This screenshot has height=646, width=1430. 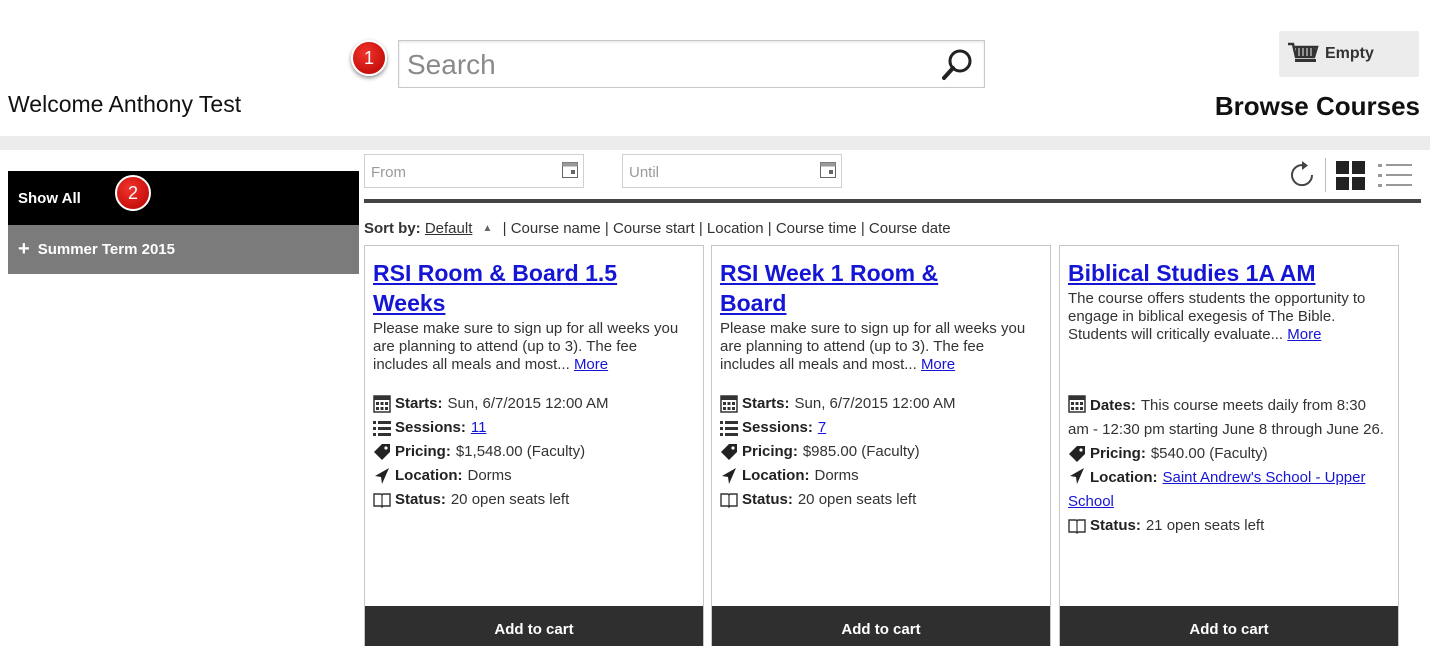 What do you see at coordinates (1317, 106) in the screenshot?
I see `page-title: Browse Courses` at bounding box center [1317, 106].